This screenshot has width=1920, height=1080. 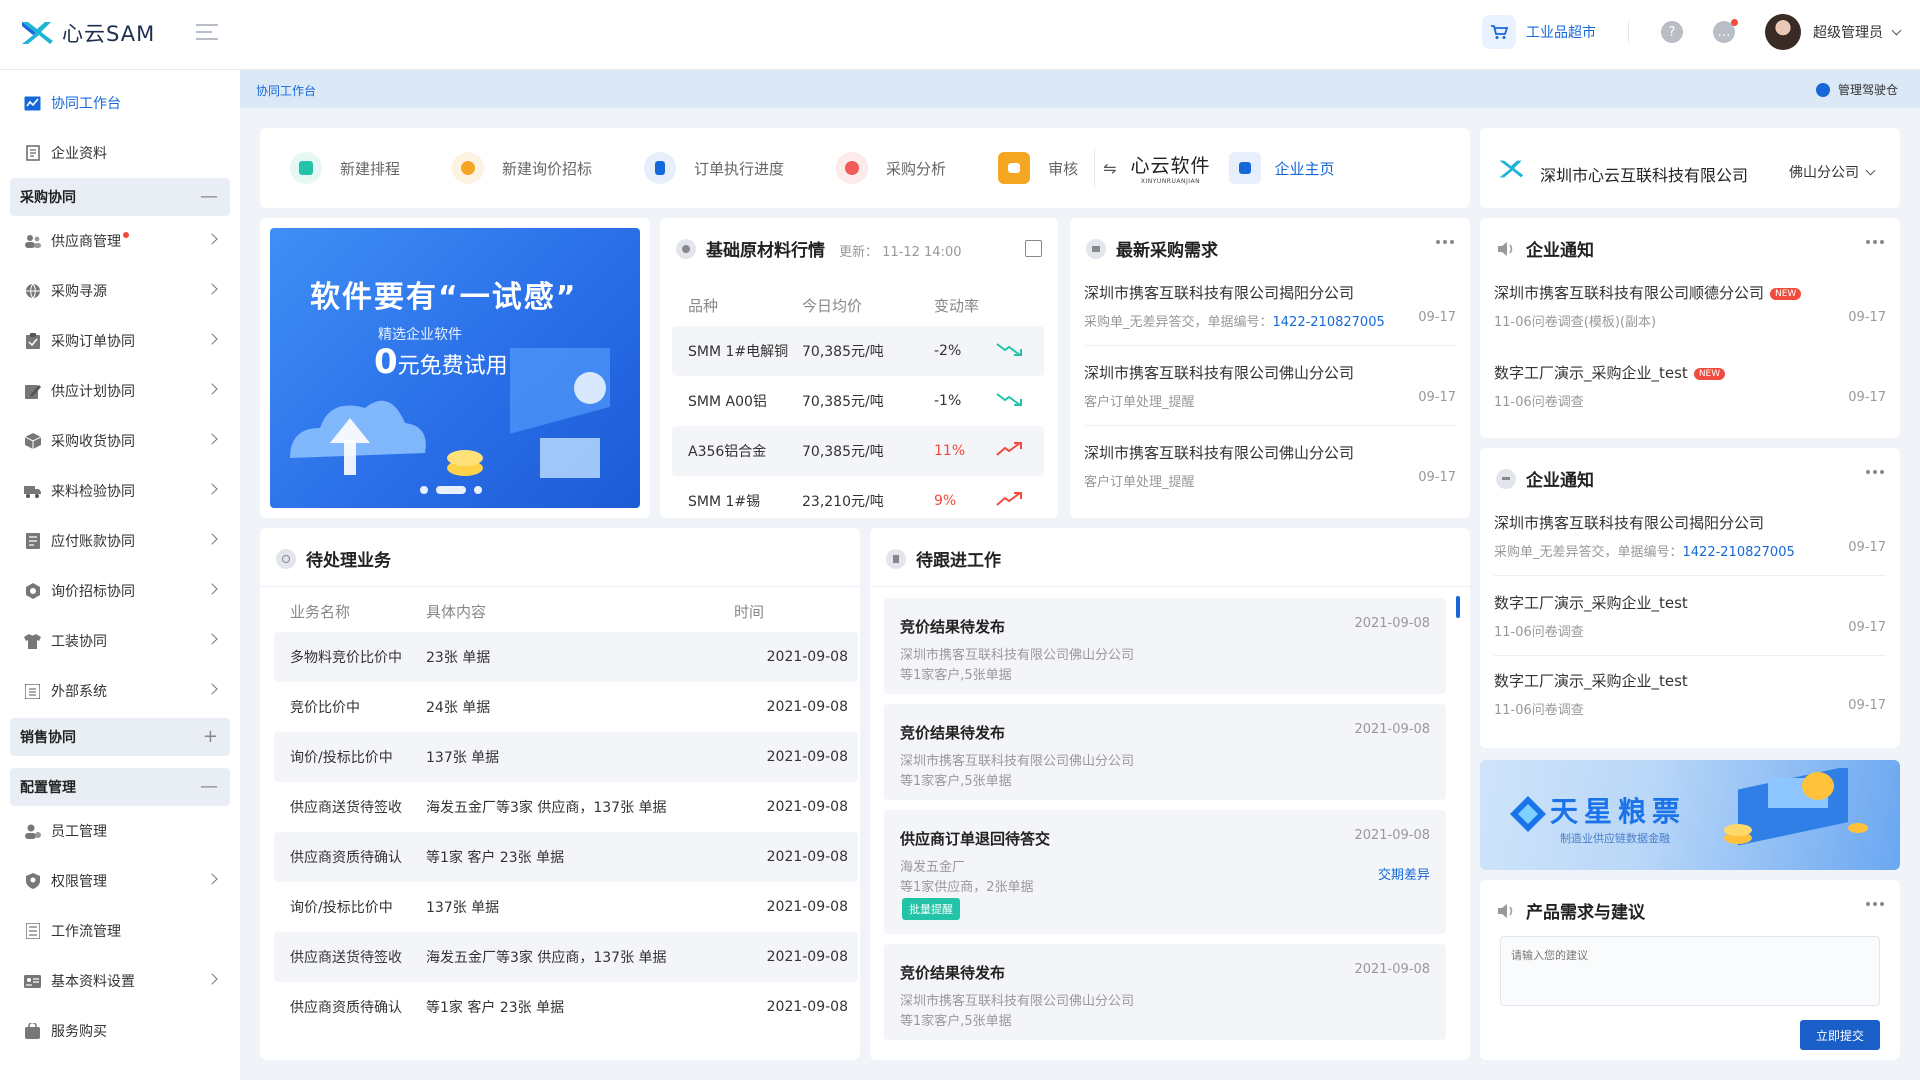 I want to click on sidebar-item-sourcing: 采购寻源, so click(x=120, y=291).